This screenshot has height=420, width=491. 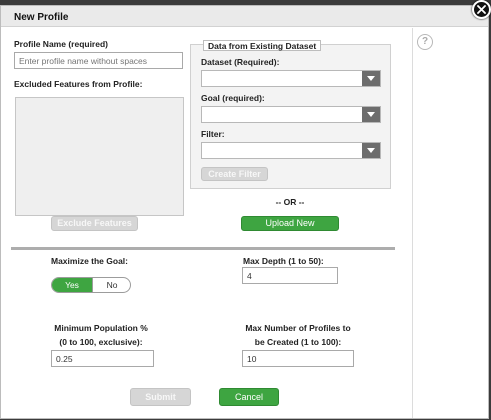 I want to click on help-icon: ?, so click(x=425, y=42).